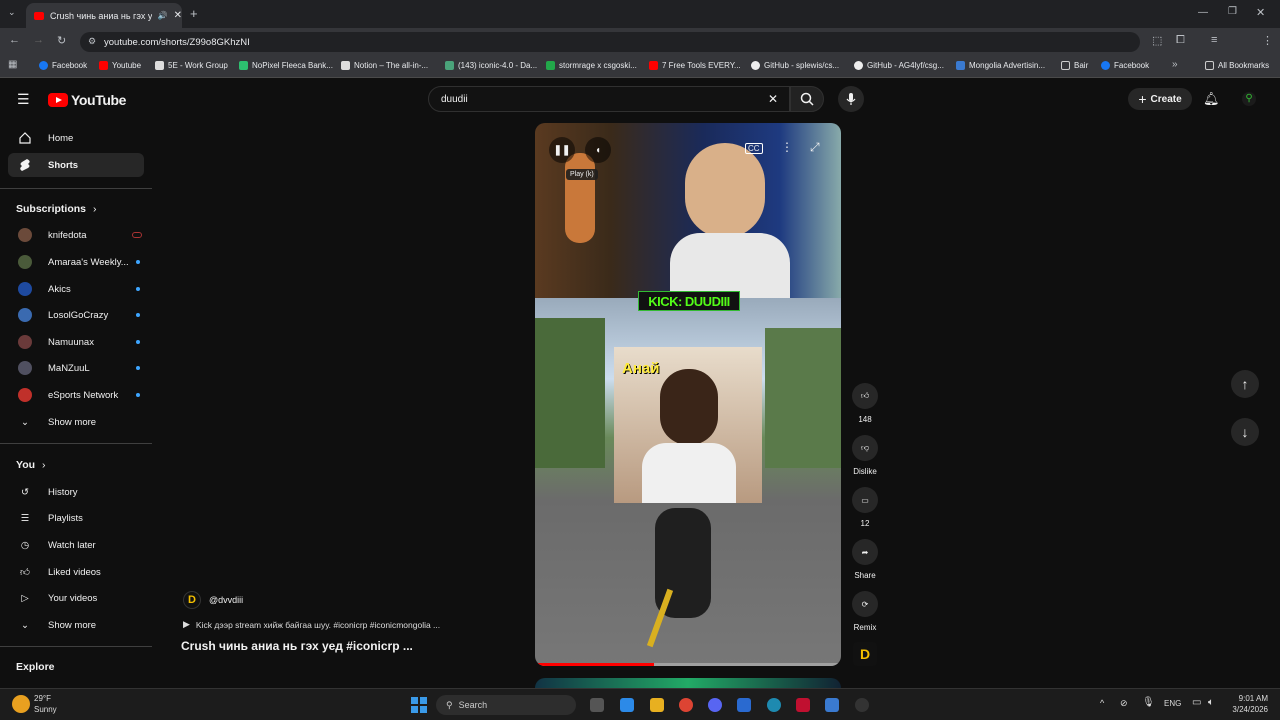 The height and width of the screenshot is (720, 1280). I want to click on bookmark-item: 5E - Work Group, so click(191, 65).